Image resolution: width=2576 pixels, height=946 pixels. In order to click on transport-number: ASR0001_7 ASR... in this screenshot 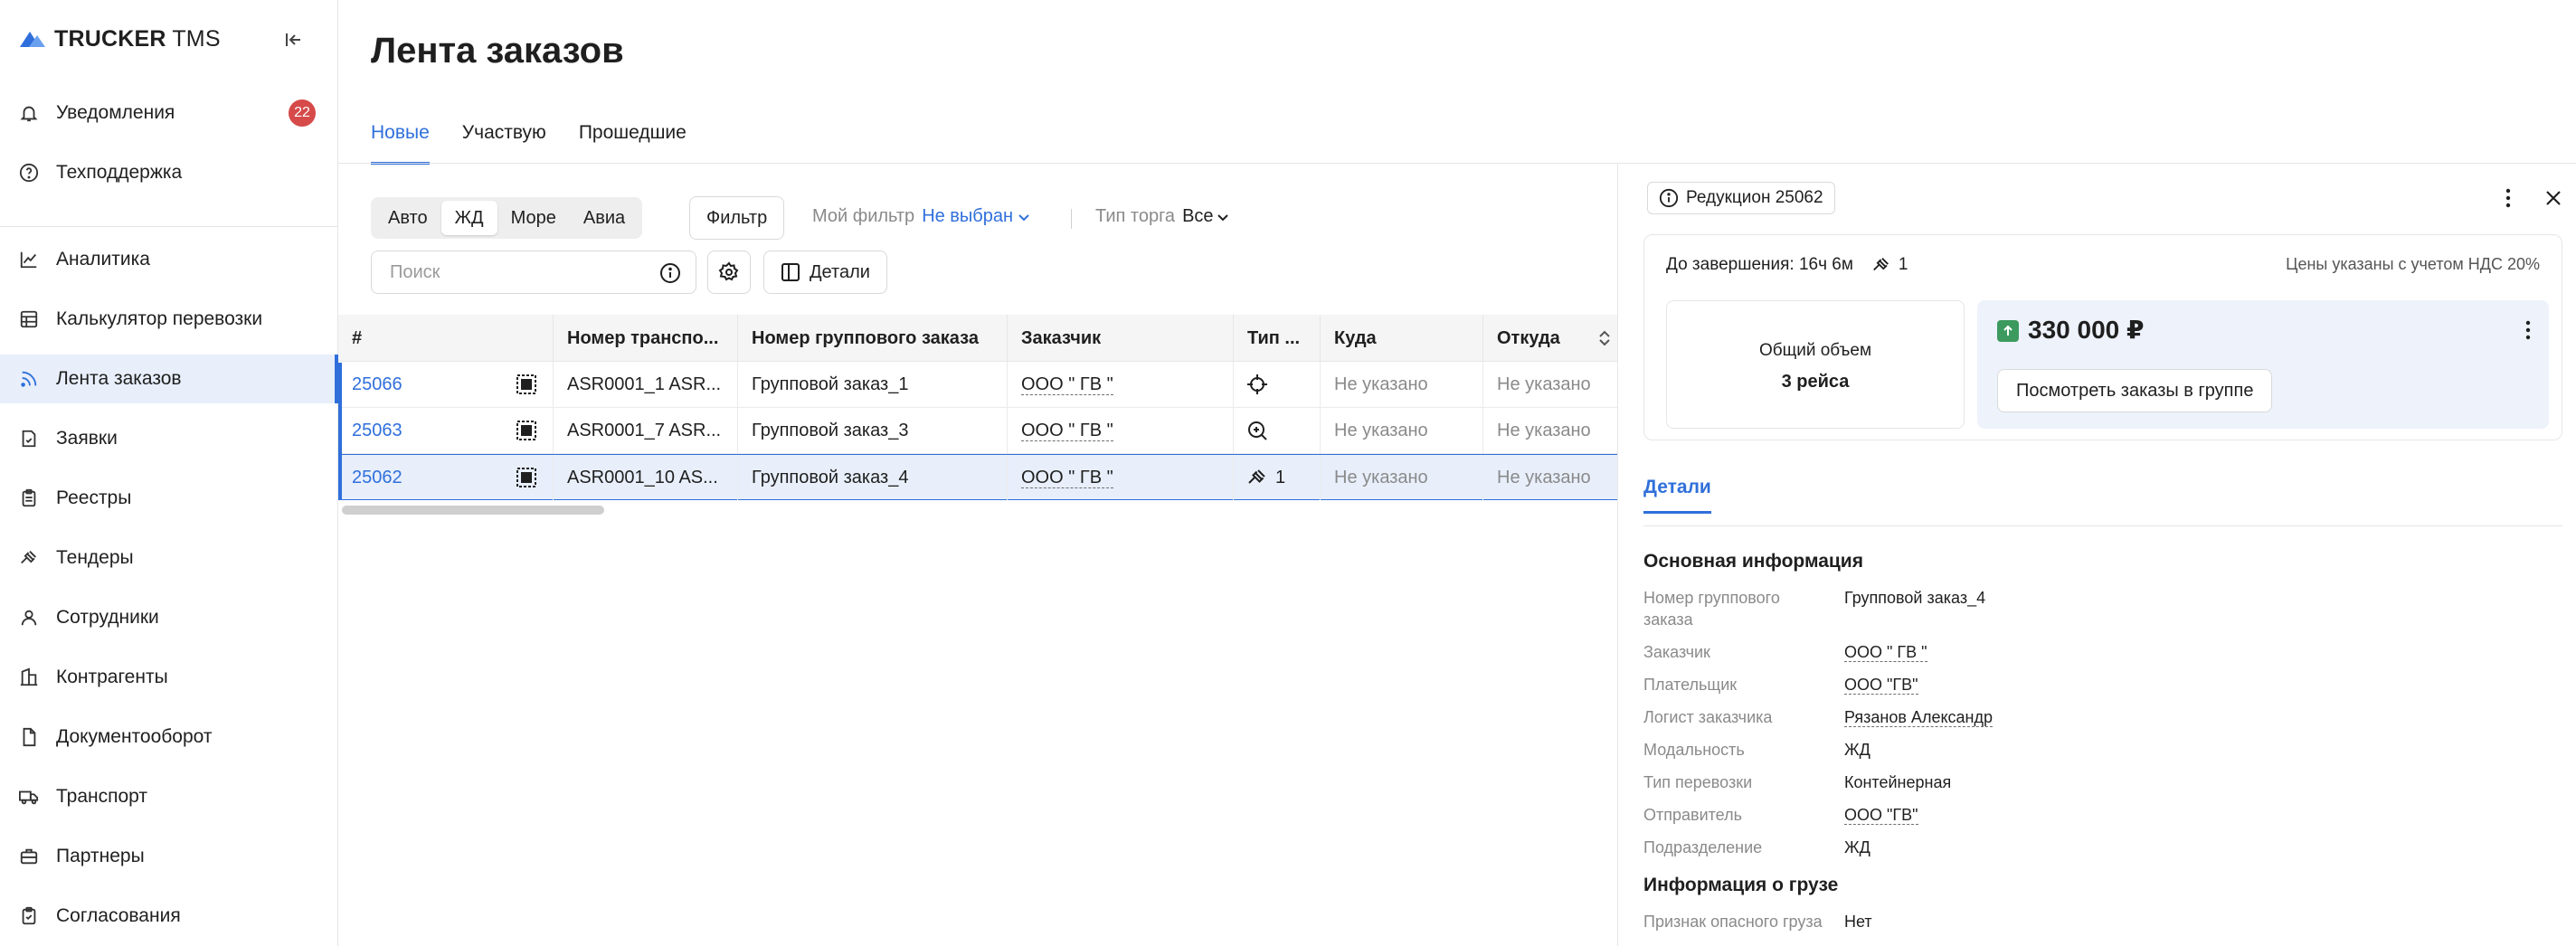, I will do `click(646, 430)`.